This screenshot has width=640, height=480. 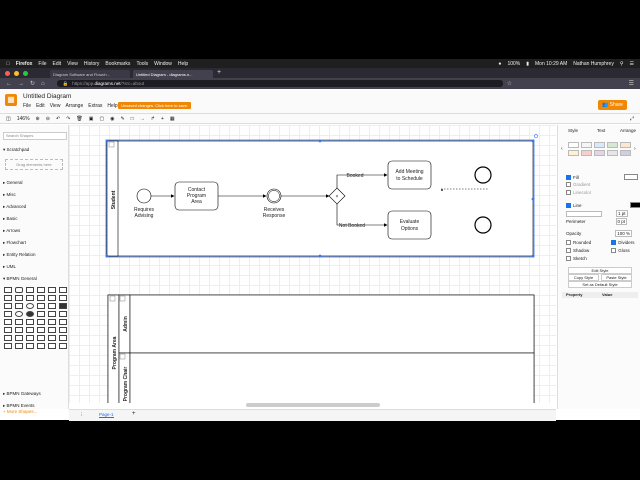 What do you see at coordinates (536, 136) in the screenshot?
I see `rotate-handle` at bounding box center [536, 136].